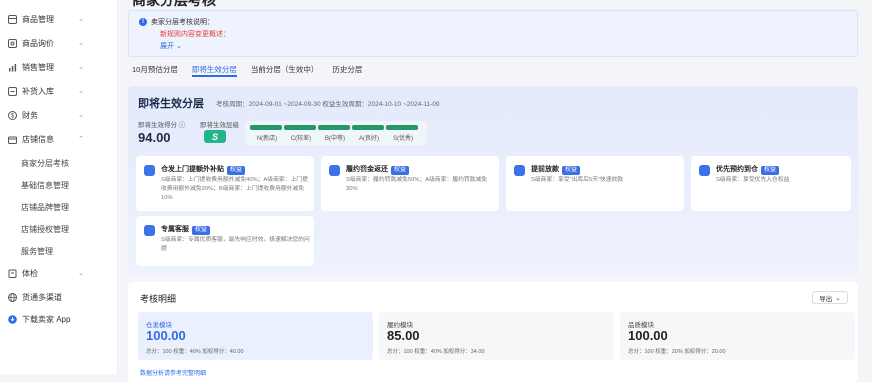 The height and width of the screenshot is (382, 872). Describe the element at coordinates (149, 170) in the screenshot. I see `truck-icon` at that location.